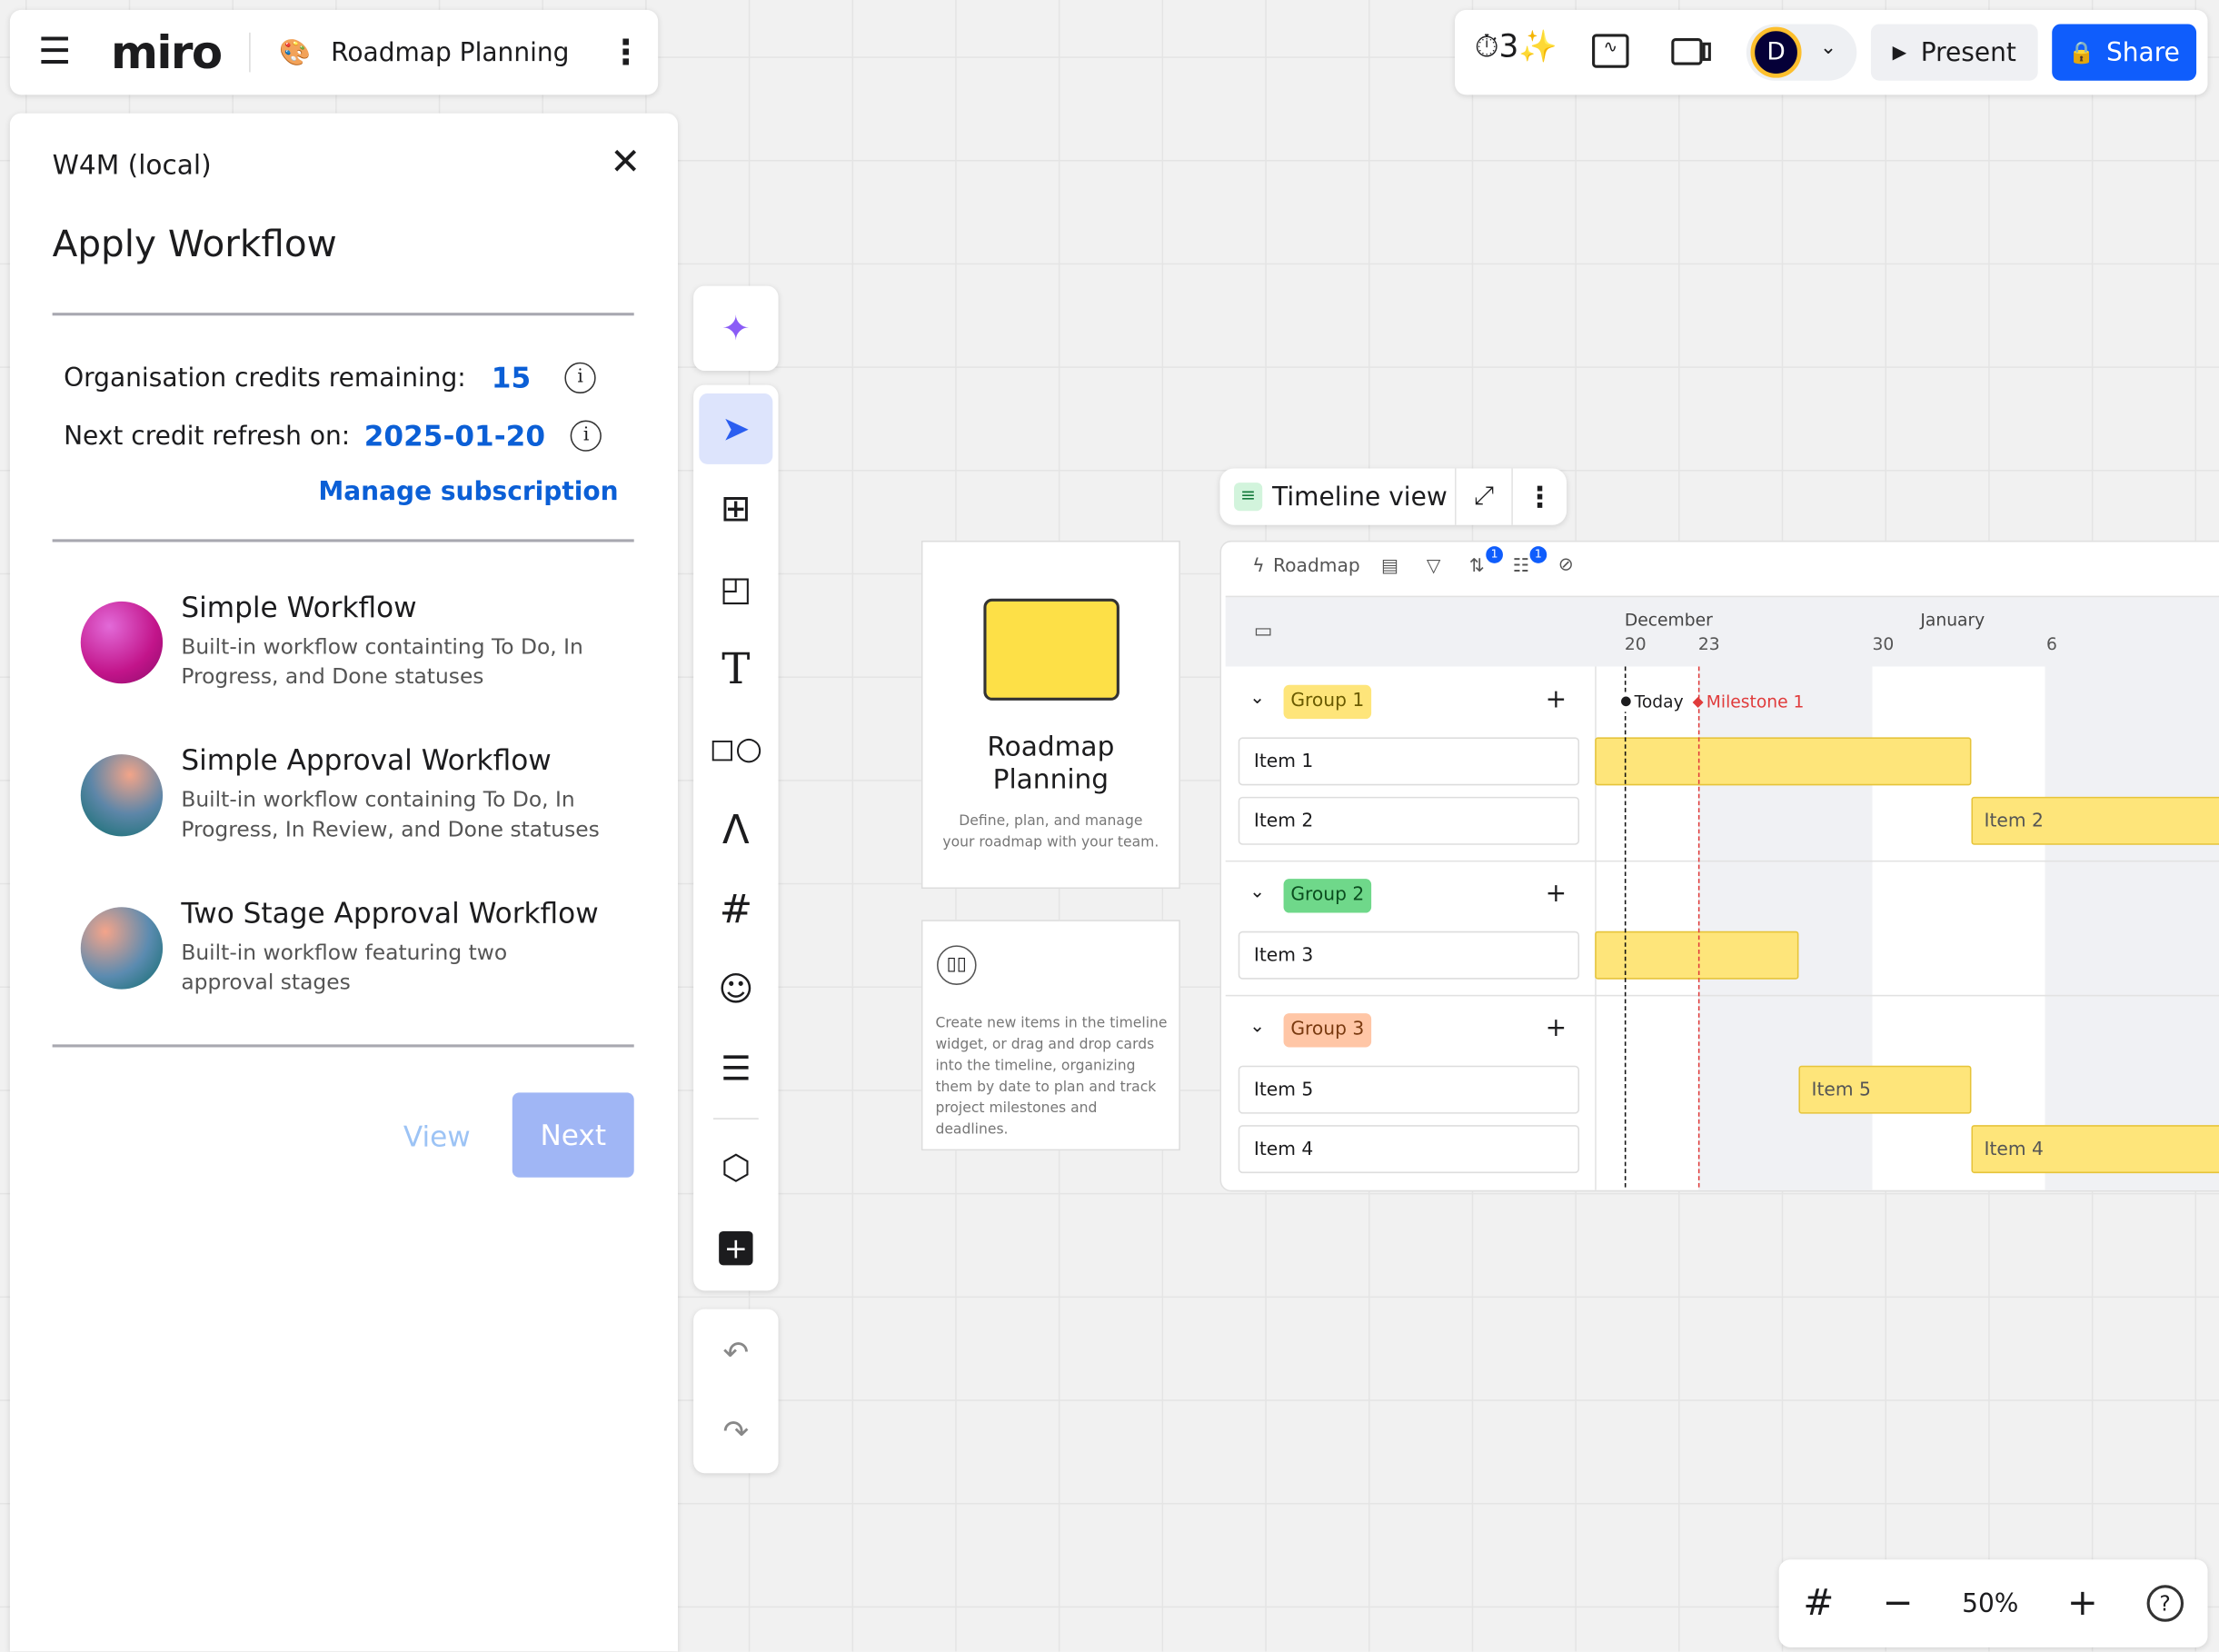  Describe the element at coordinates (1434, 566) in the screenshot. I see `filter-icon: ▽` at that location.